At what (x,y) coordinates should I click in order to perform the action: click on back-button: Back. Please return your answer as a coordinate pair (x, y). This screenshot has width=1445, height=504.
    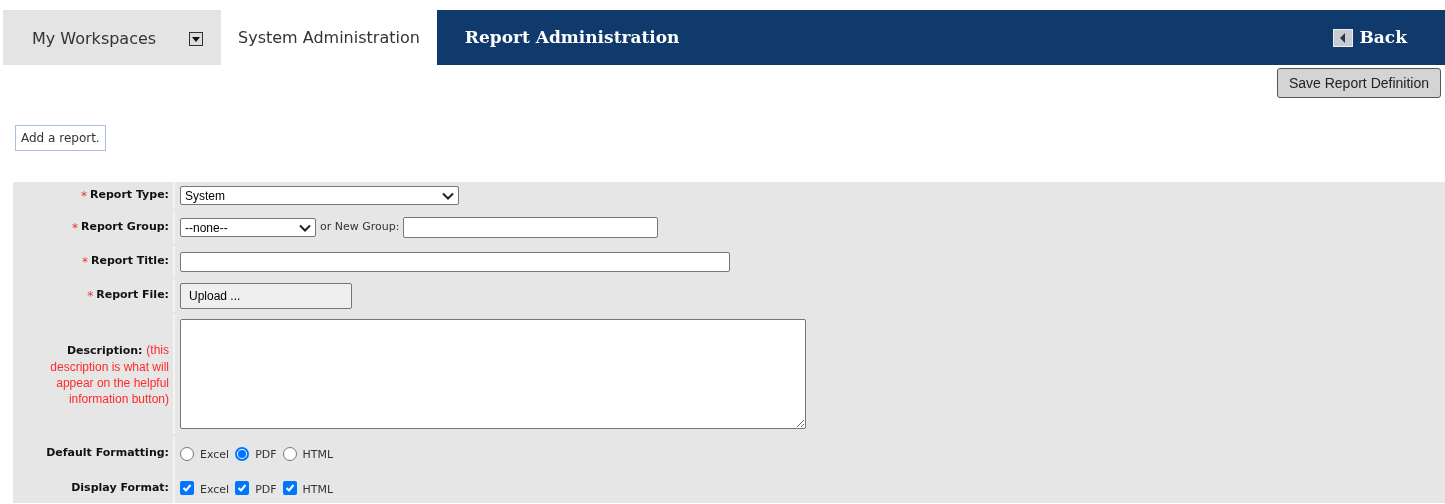
    Looking at the image, I should click on (1370, 37).